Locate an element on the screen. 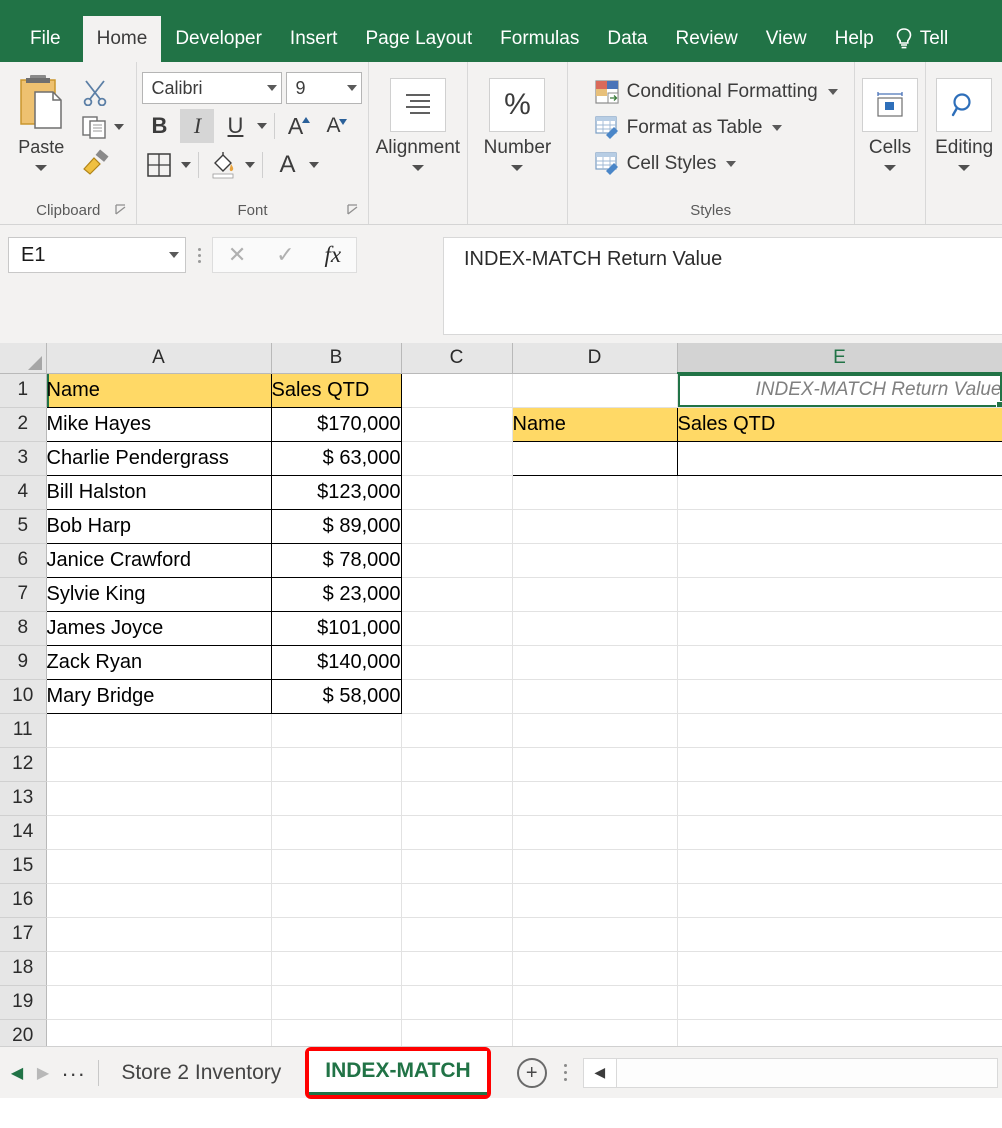 The width and height of the screenshot is (1002, 1128). cell-e6 is located at coordinates (839, 560).